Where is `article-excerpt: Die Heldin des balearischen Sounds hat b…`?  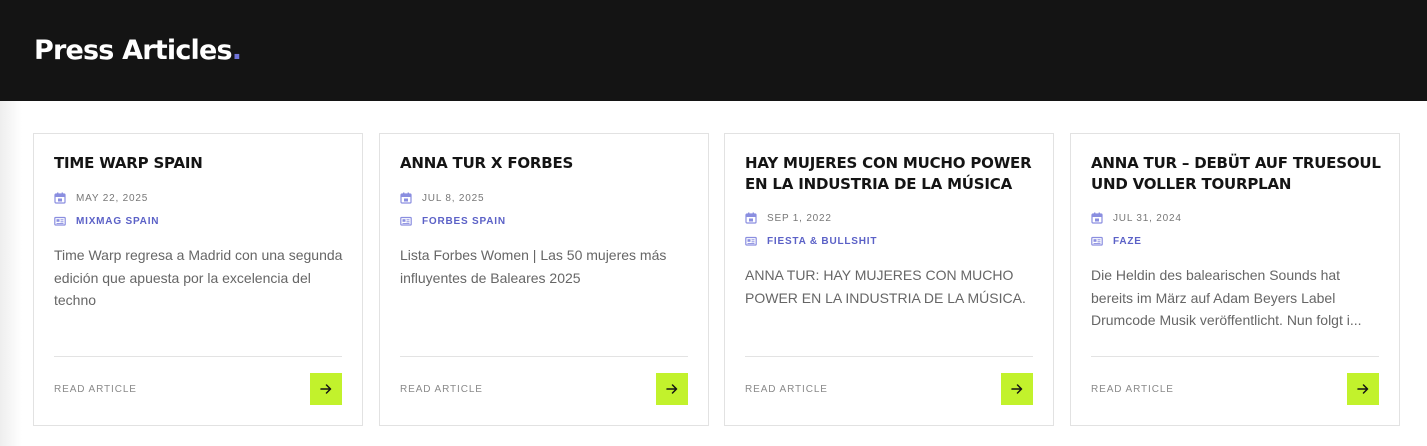 article-excerpt: Die Heldin des balearischen Sounds hat b… is located at coordinates (1226, 297).